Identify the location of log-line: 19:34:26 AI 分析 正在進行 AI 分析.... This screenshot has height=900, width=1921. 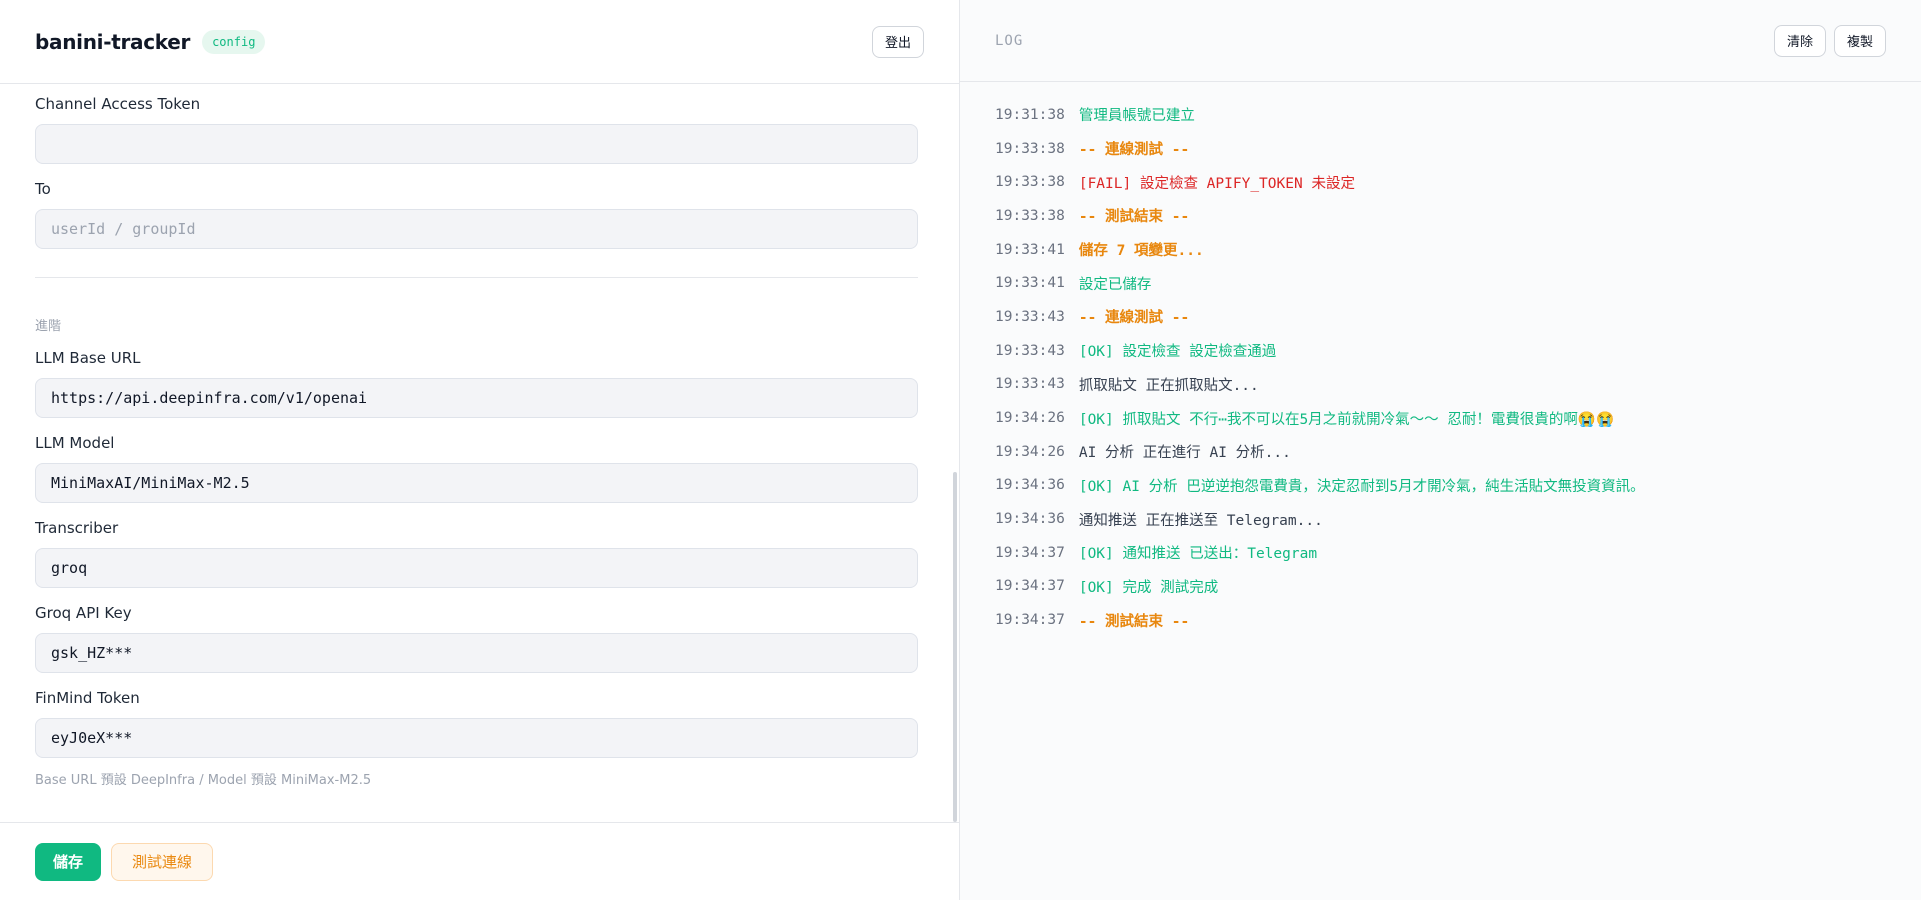
(1448, 452).